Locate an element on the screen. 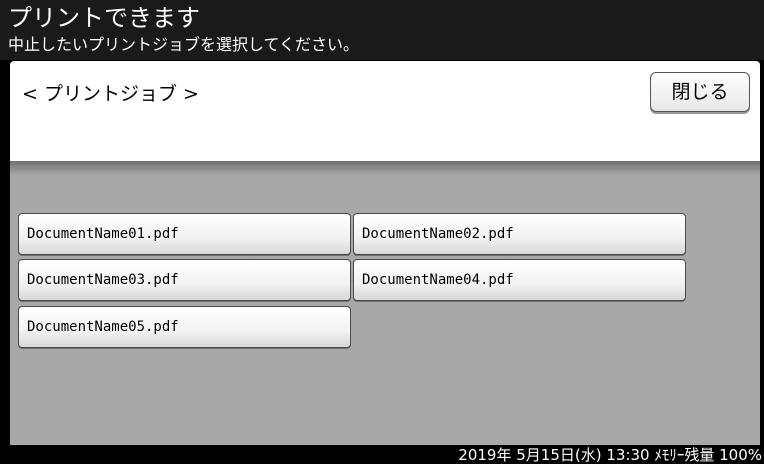  close-button: 閉じる is located at coordinates (700, 92).